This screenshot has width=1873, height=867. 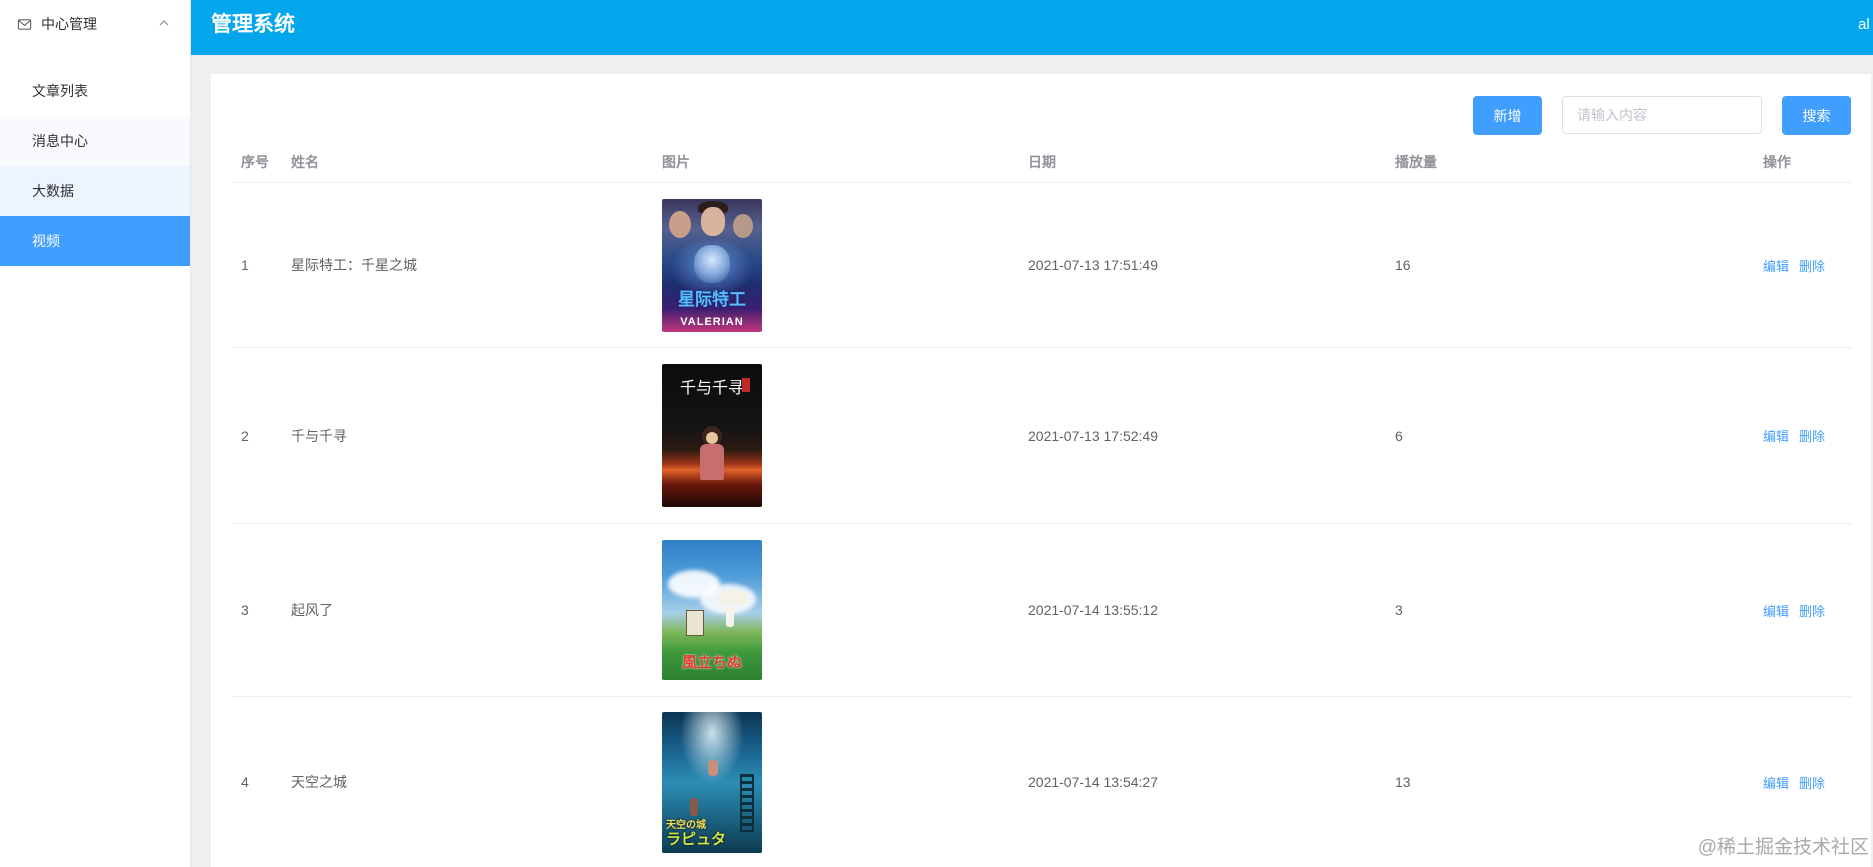 What do you see at coordinates (95, 191) in the screenshot?
I see `sidebar-item-big-data: 大数据` at bounding box center [95, 191].